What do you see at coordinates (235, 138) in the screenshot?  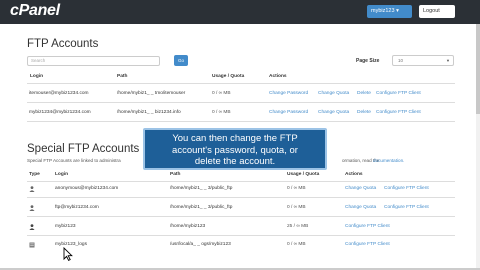 I see `tooltip-line: You can then change the FTP` at bounding box center [235, 138].